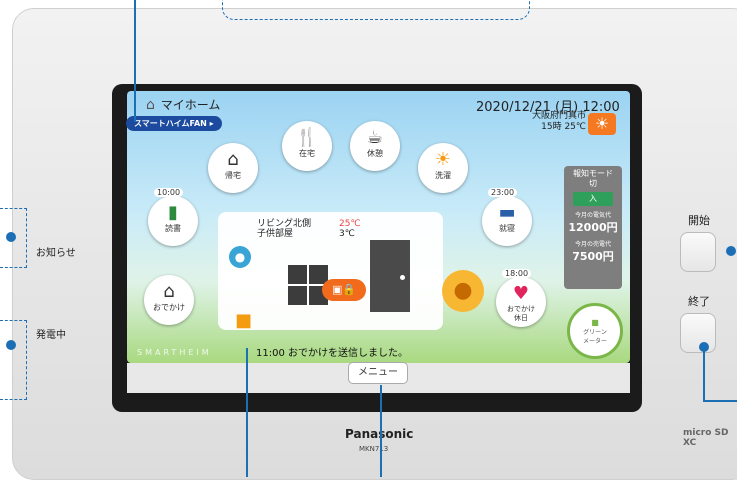 This screenshot has width=737, height=480. Describe the element at coordinates (190, 105) in the screenshot. I see `home-title: マイホーム` at that location.